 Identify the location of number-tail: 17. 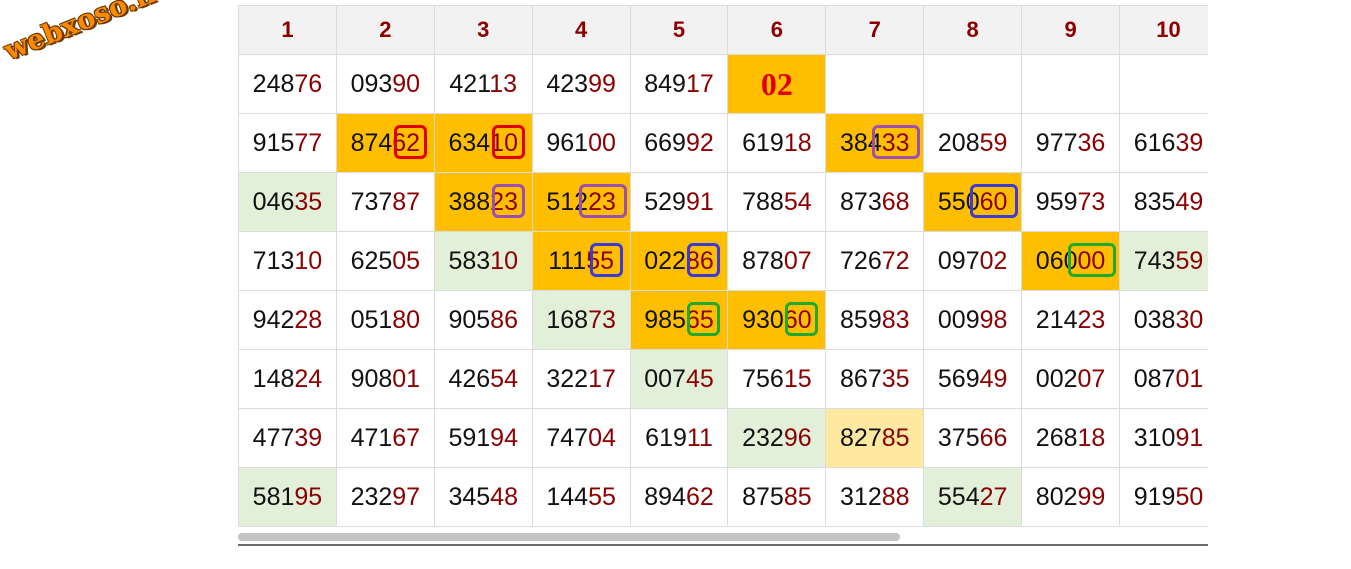
(699, 83).